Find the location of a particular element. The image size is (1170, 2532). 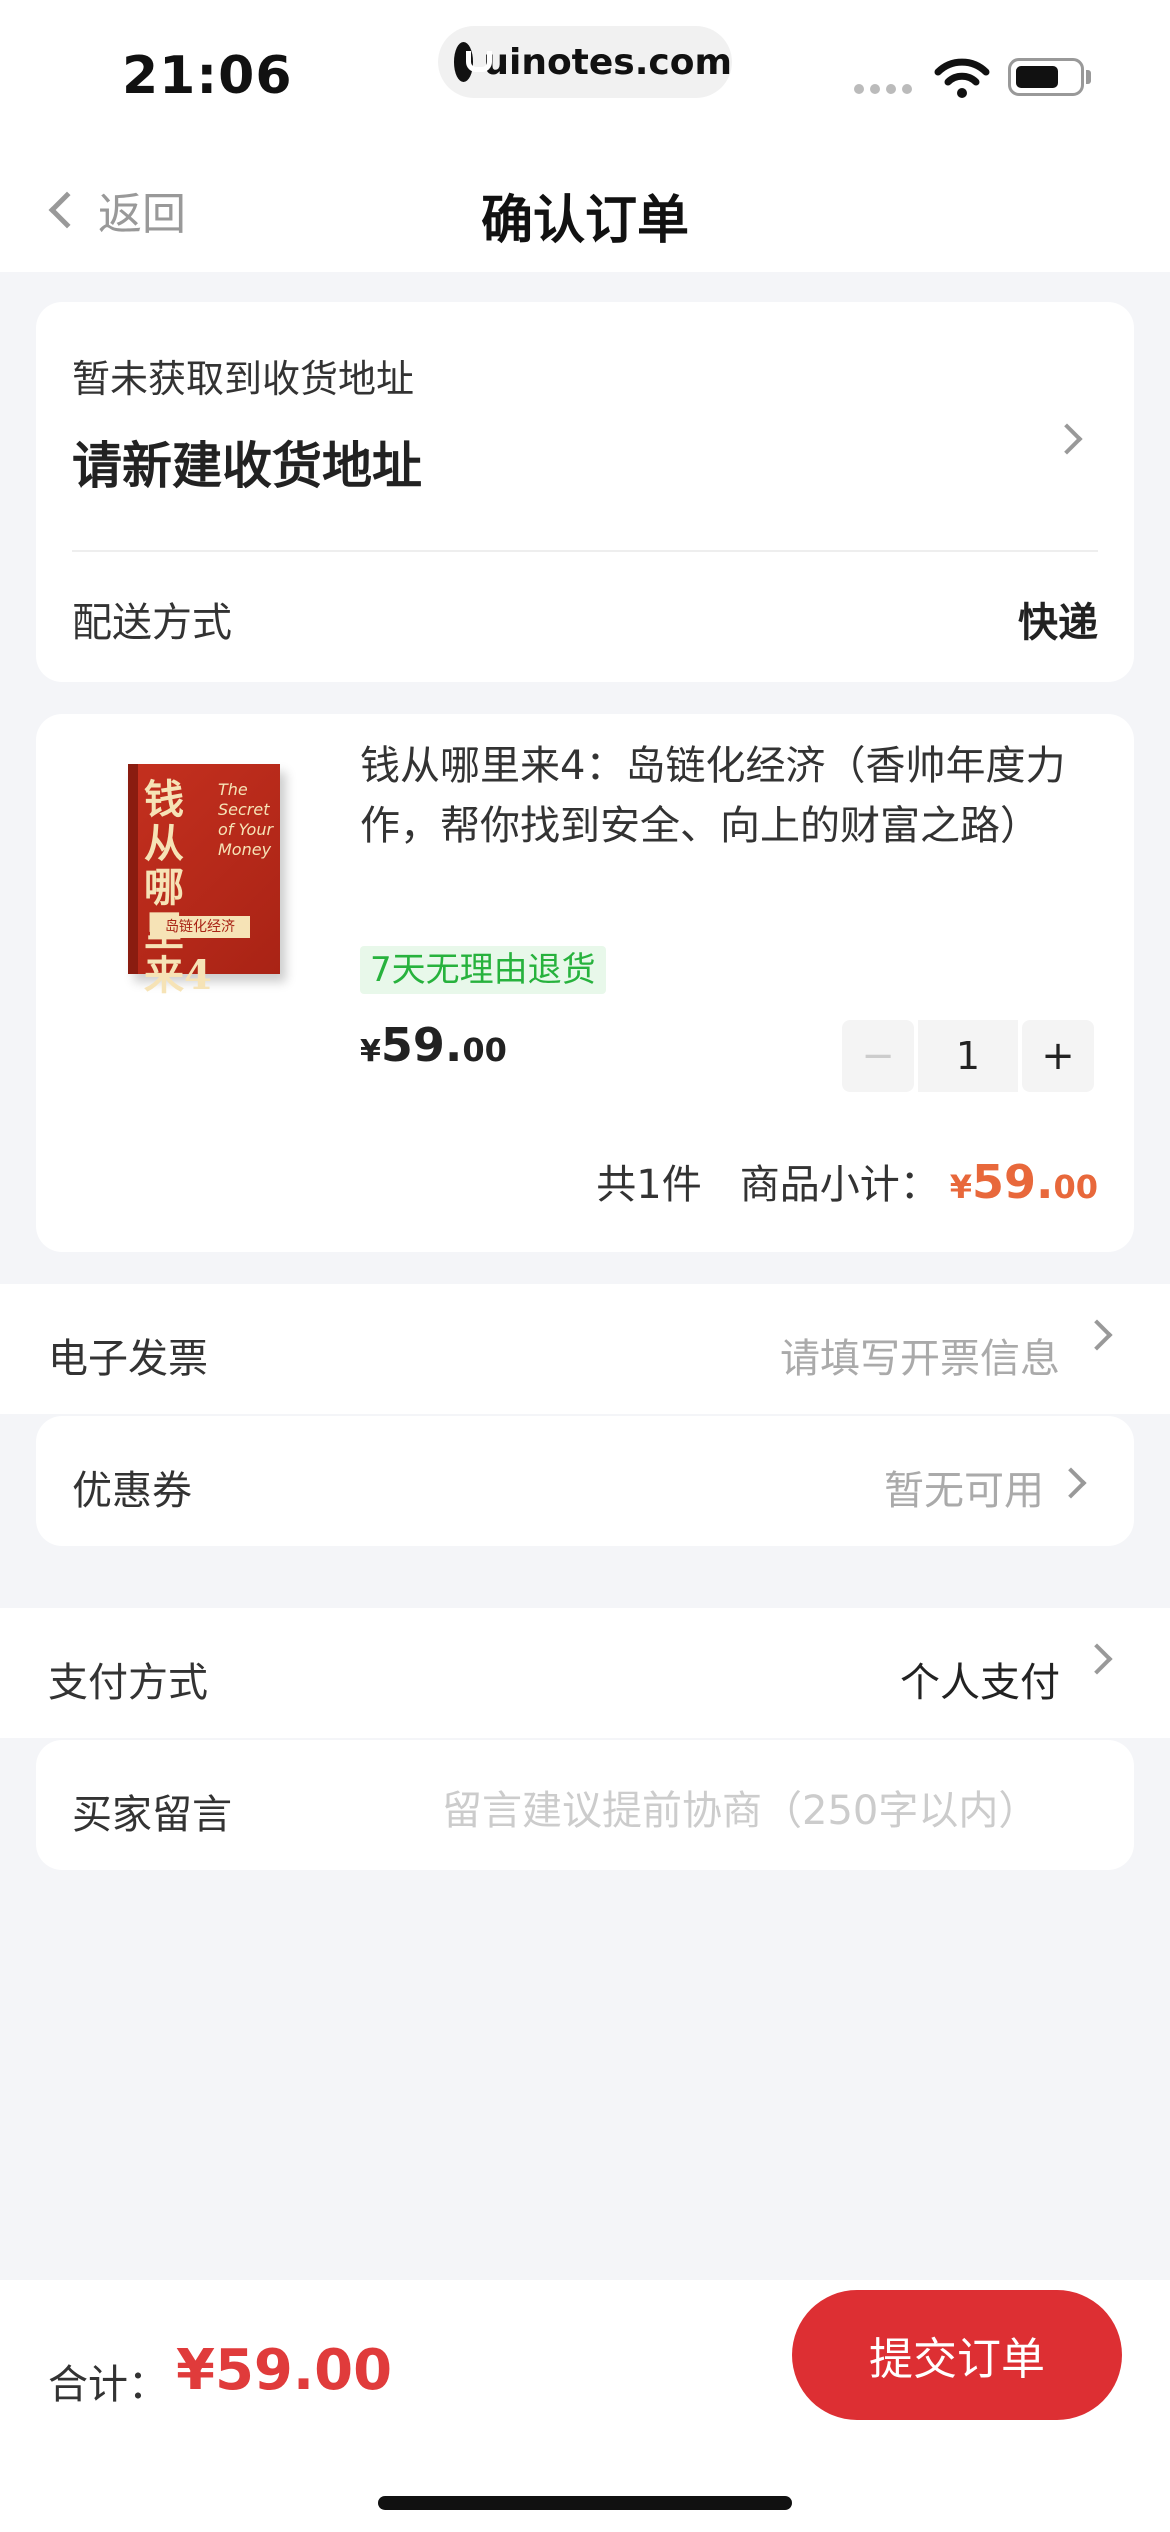

battery-icon is located at coordinates (1046, 77).